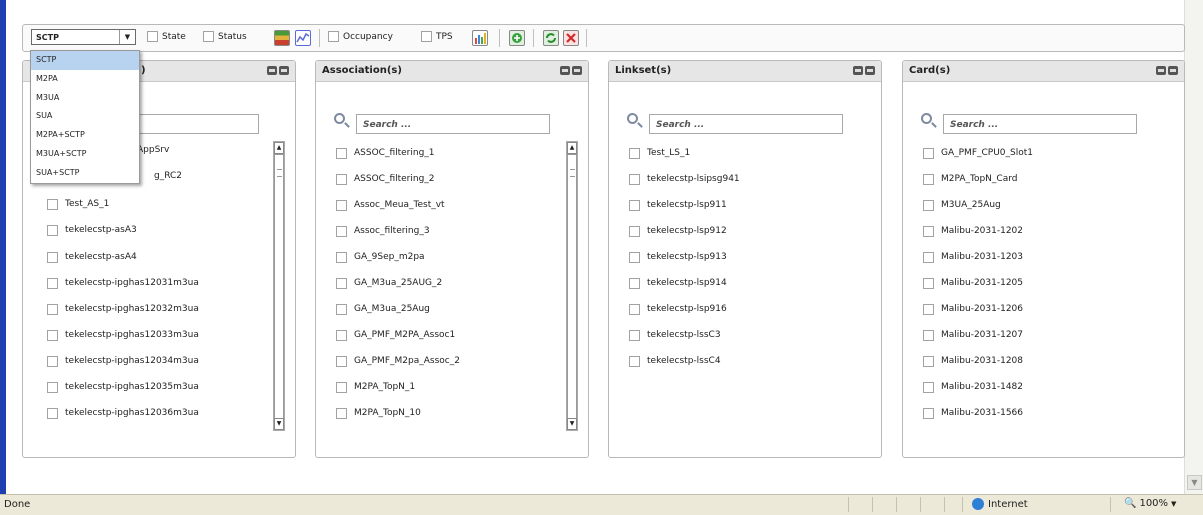  I want to click on list-item: tekelecstp-ipghas12036m3ua, so click(123, 413).